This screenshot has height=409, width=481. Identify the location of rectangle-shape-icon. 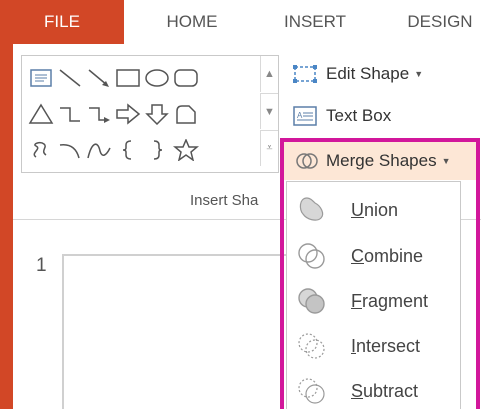
(127, 78).